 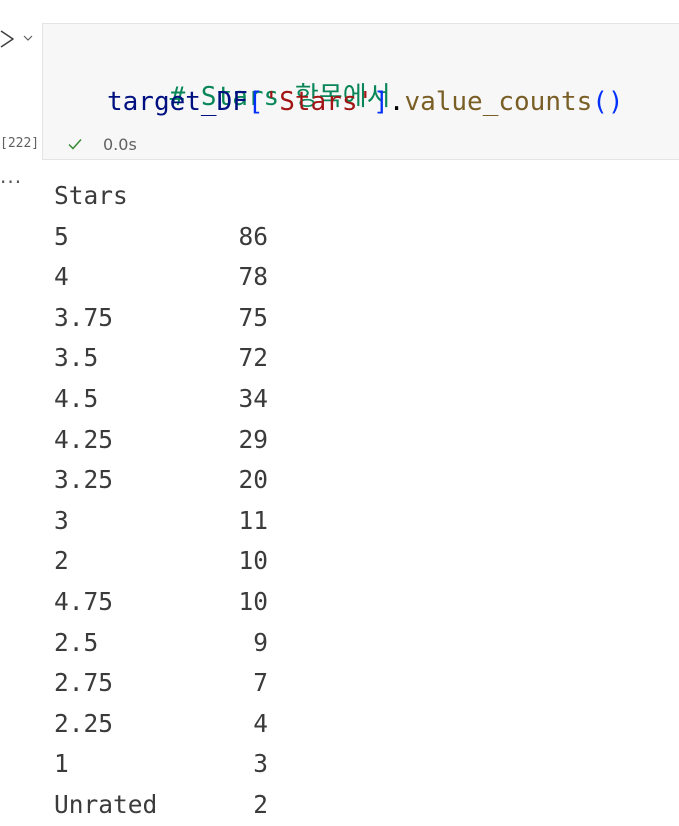 I want to click on output-row-key: 2.75, so click(x=84, y=683).